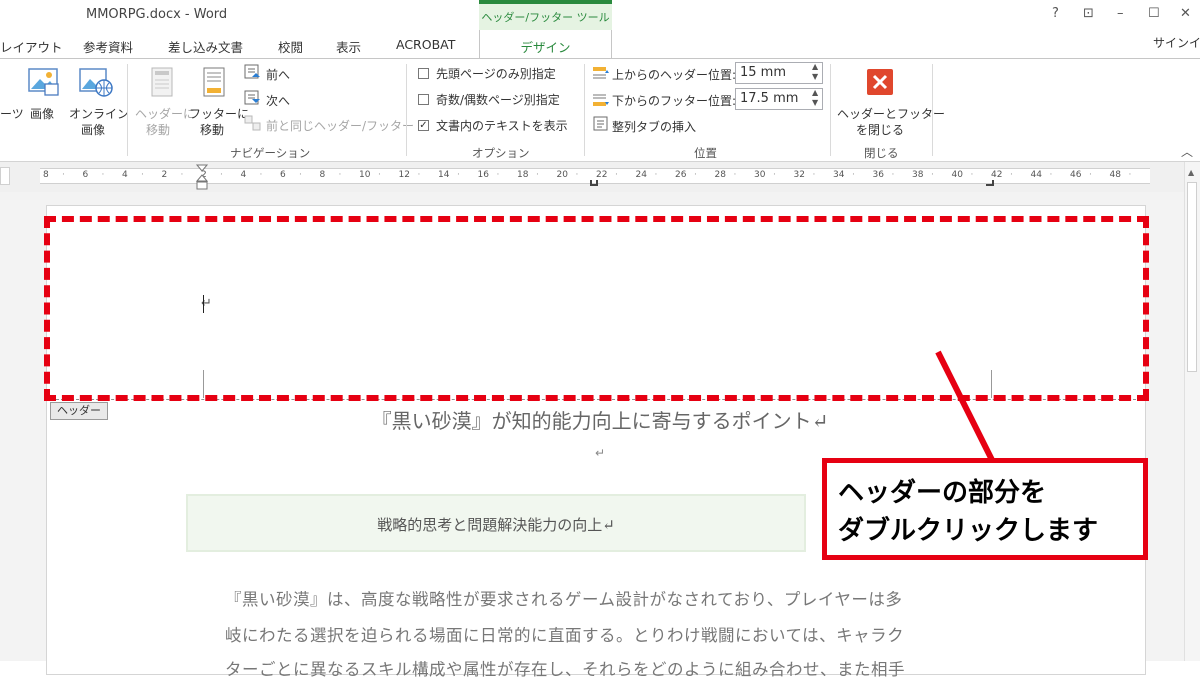 This screenshot has height=680, width=1200. Describe the element at coordinates (278, 100) in the screenshot. I see `next-button: 次へ` at that location.